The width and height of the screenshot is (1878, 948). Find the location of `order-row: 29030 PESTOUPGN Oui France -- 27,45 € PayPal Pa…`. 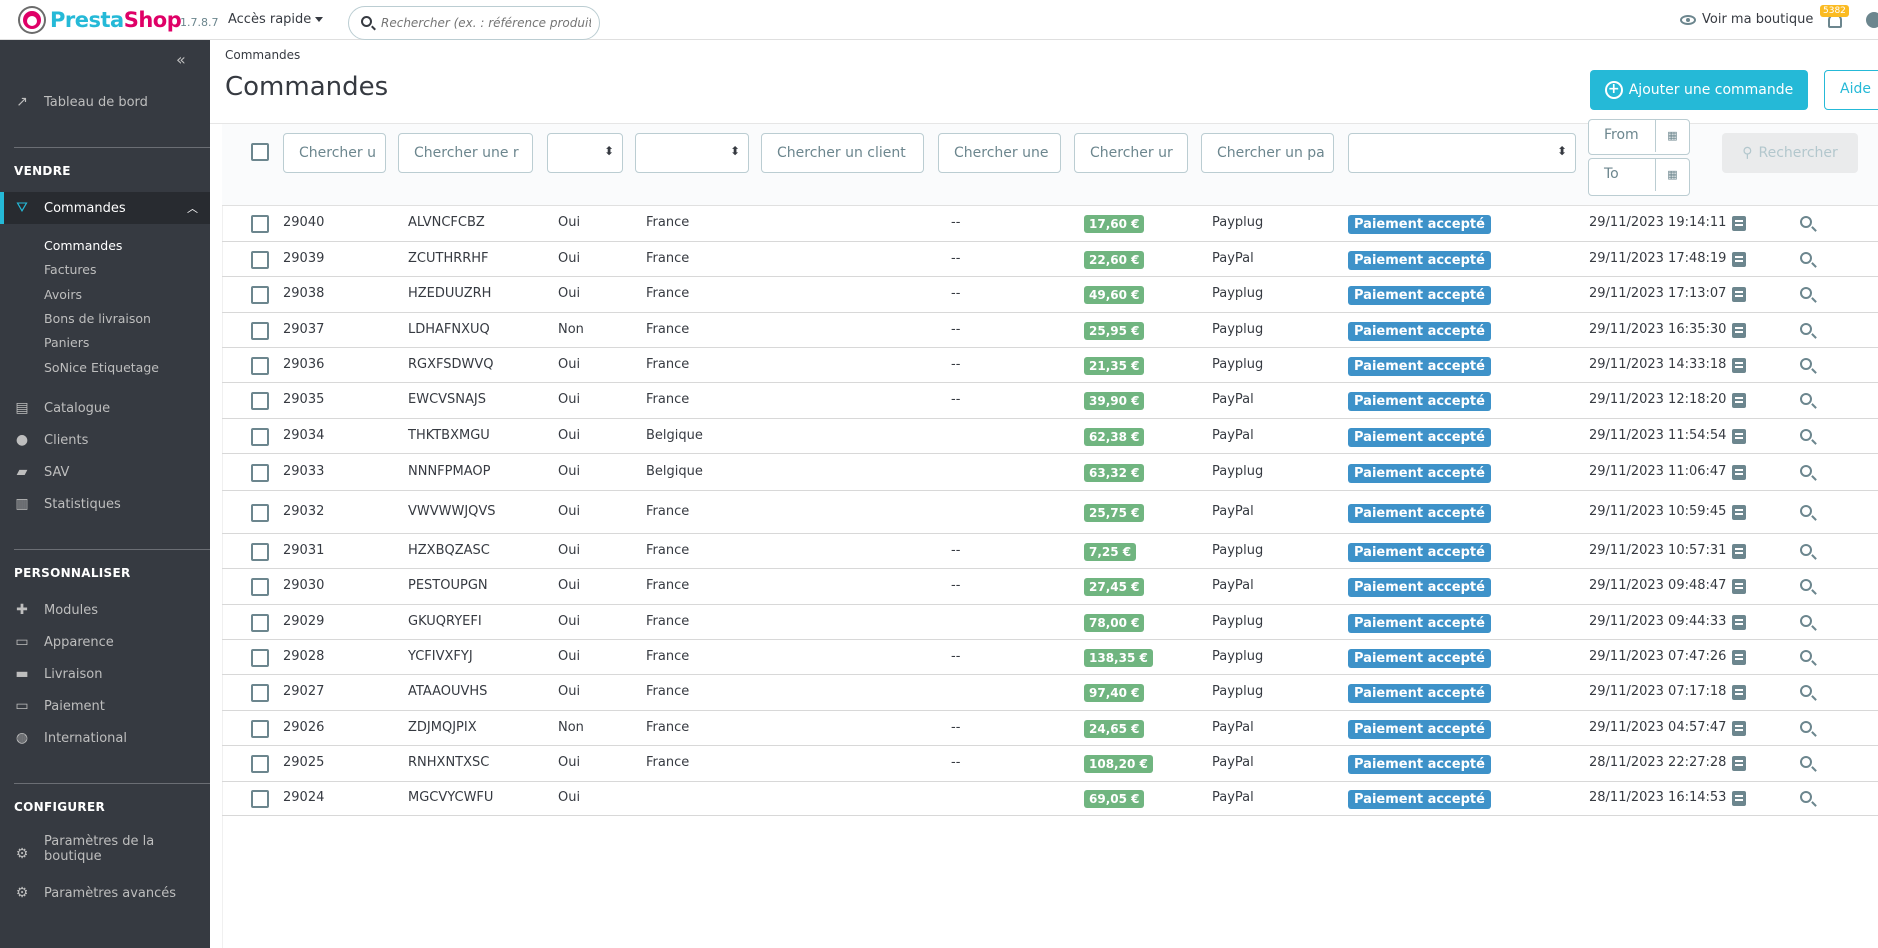

order-row: 29030 PESTOUPGN Oui France -- 27,45 € PayPal Pa… is located at coordinates (1050, 587).